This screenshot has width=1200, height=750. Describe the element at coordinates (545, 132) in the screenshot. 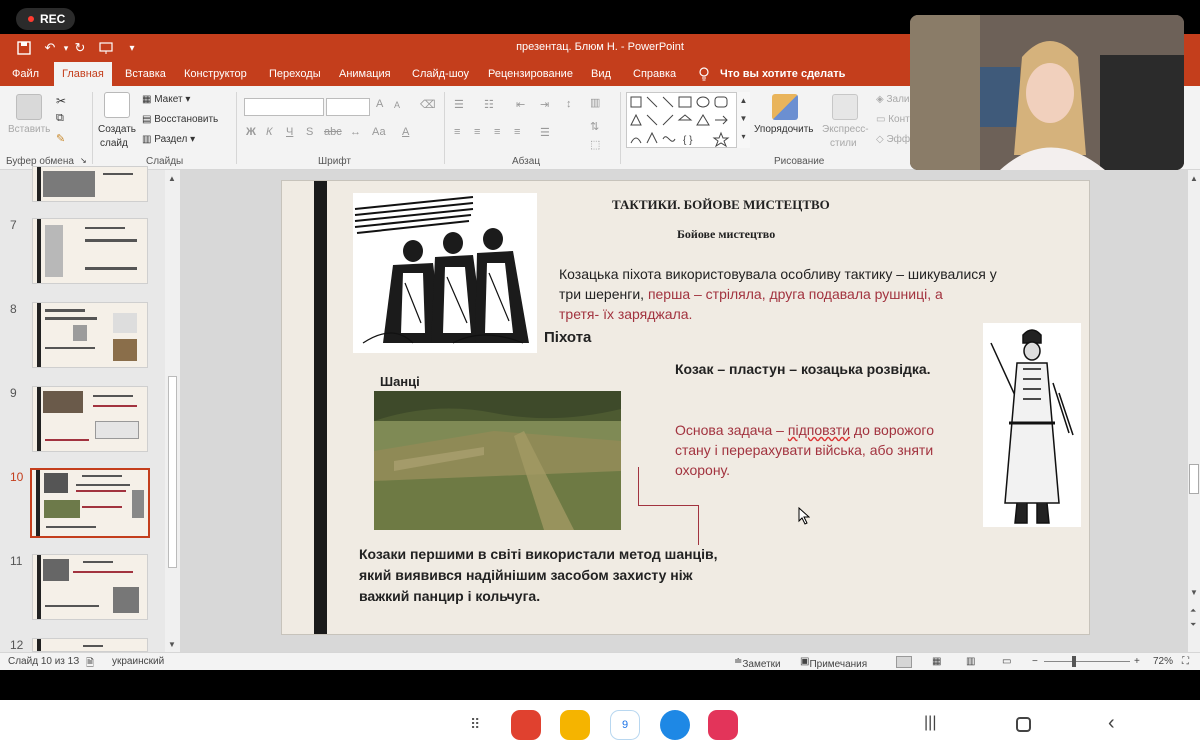

I see `distribute-icon: ☰` at that location.